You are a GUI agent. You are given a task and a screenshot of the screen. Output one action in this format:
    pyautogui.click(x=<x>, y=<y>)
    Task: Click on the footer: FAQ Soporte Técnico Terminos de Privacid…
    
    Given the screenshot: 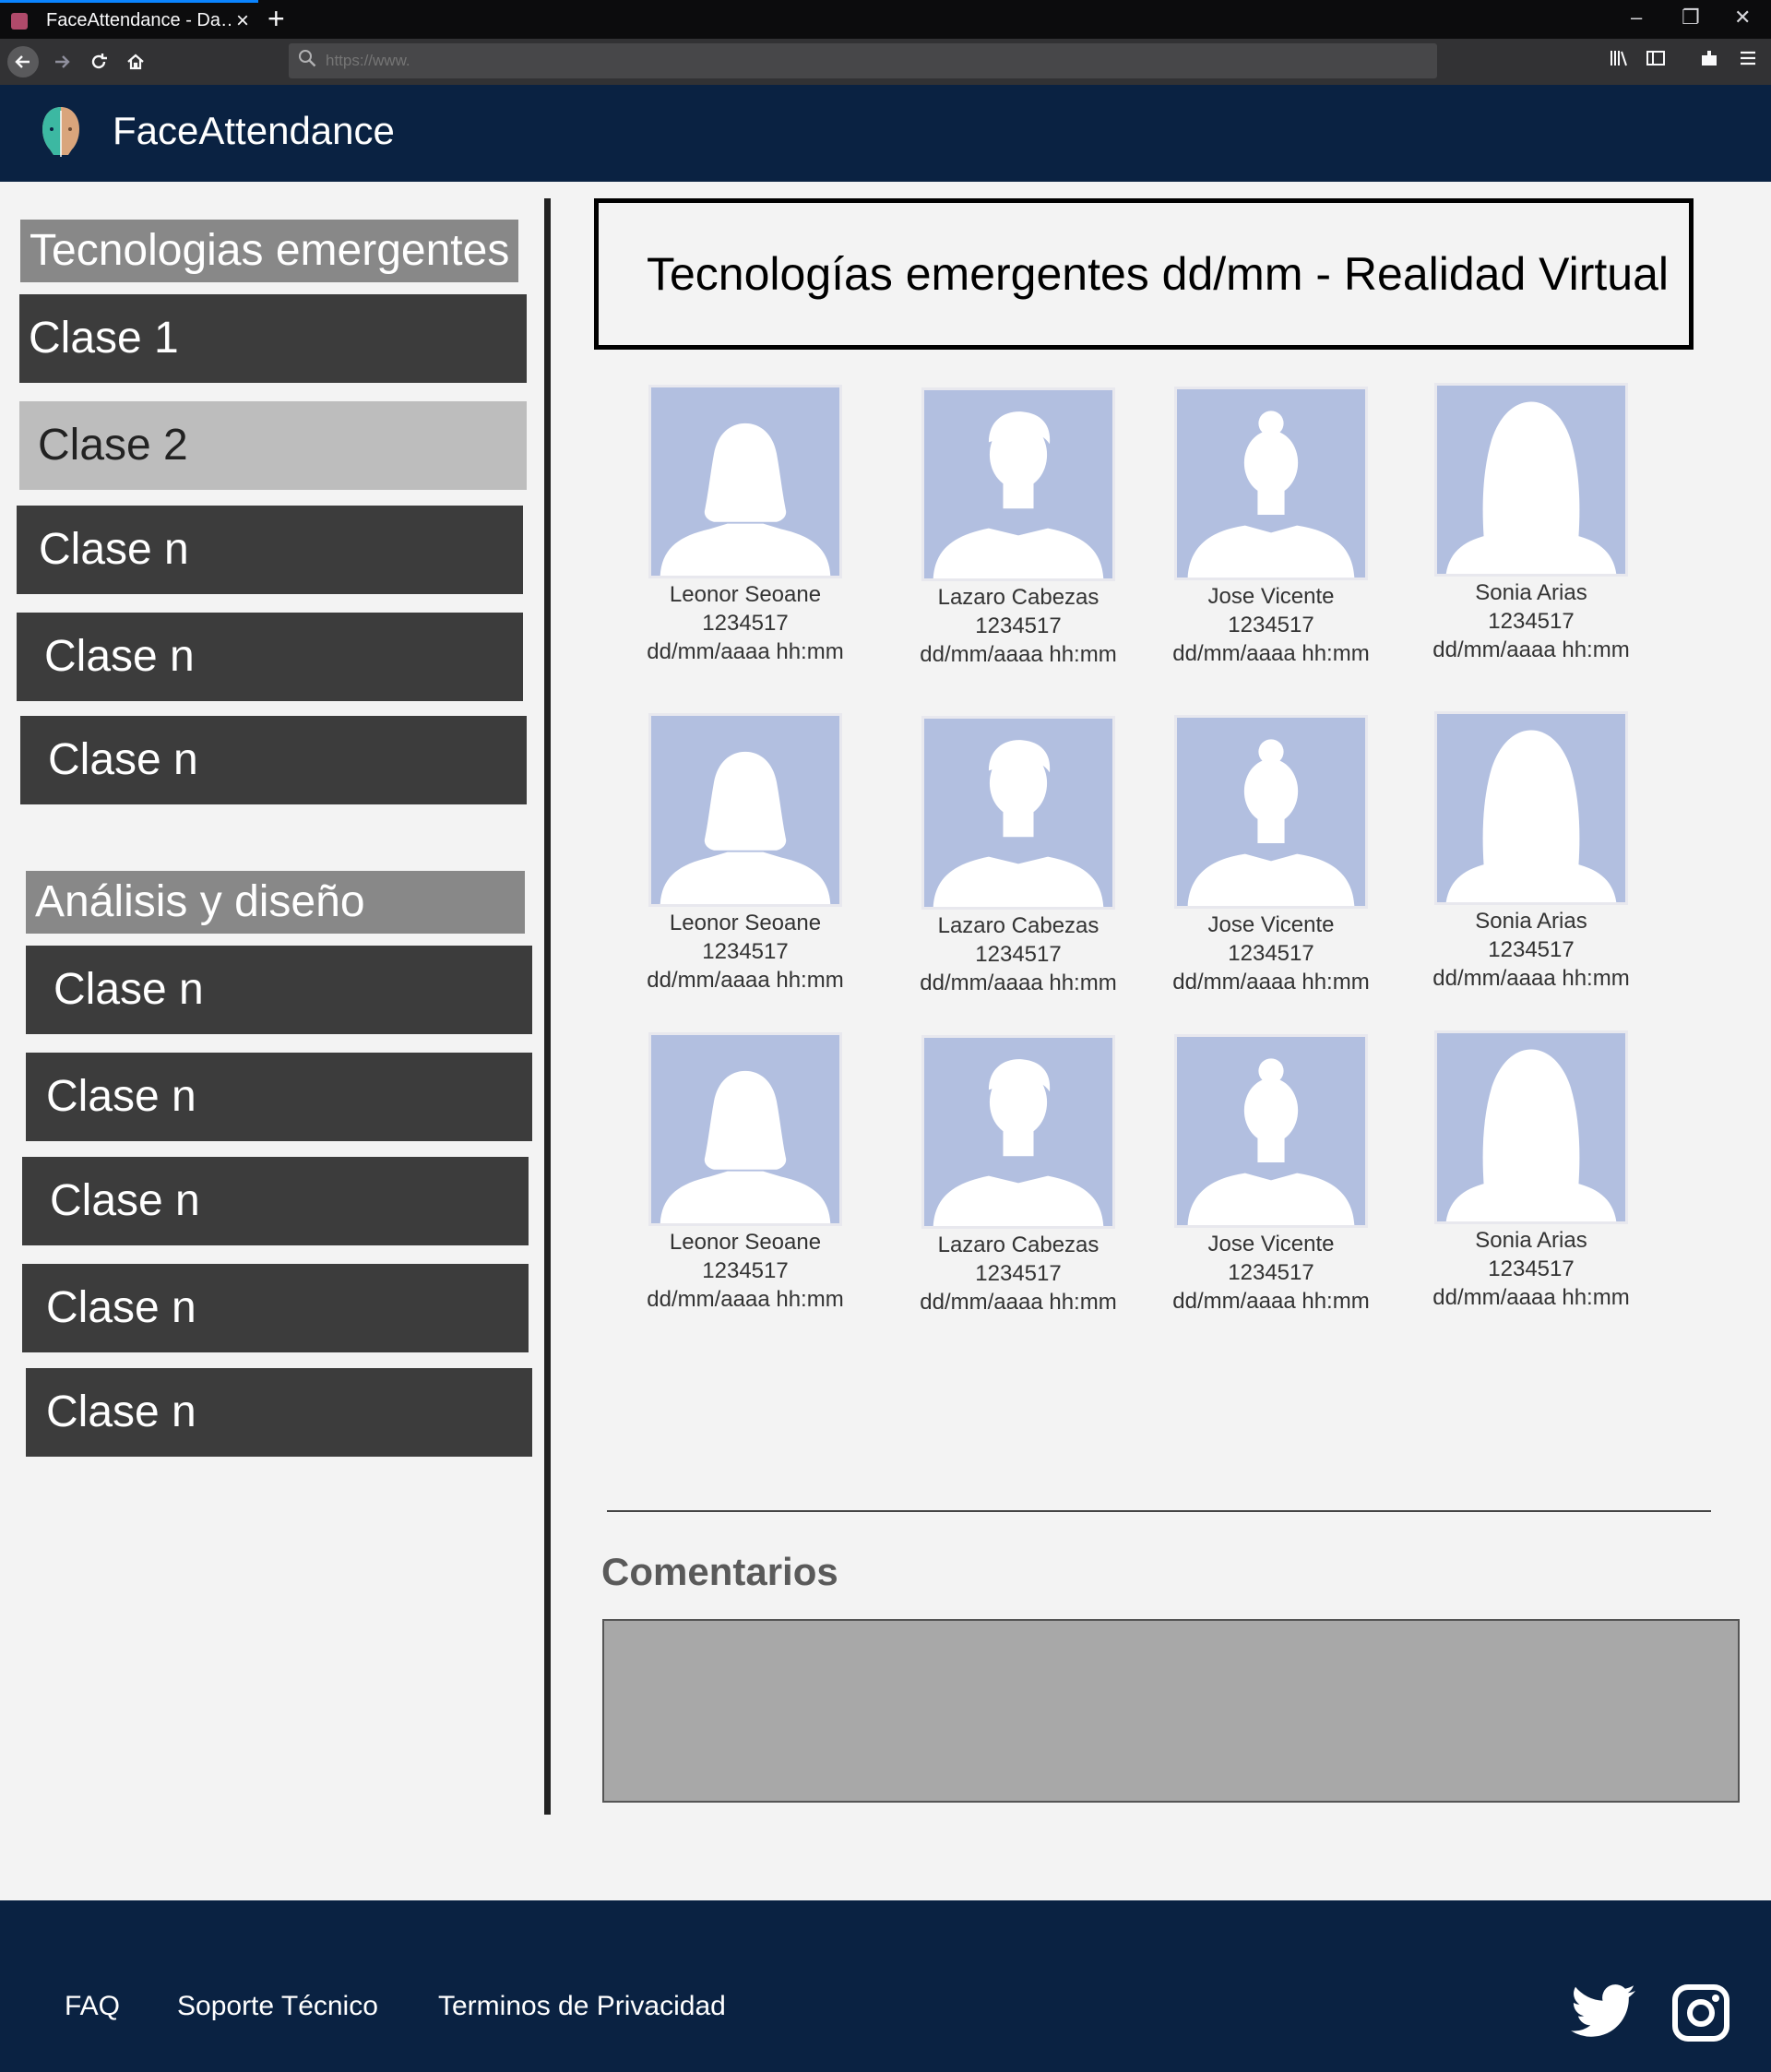 What is the action you would take?
    pyautogui.click(x=885, y=1986)
    